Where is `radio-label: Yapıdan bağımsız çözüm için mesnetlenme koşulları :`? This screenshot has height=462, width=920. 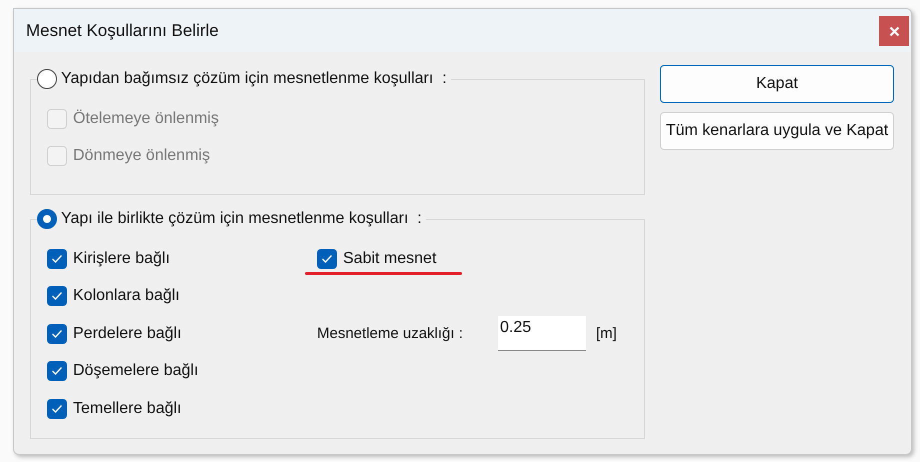 radio-label: Yapıdan bağımsız çözüm için mesnetlenme koşulları : is located at coordinates (254, 79).